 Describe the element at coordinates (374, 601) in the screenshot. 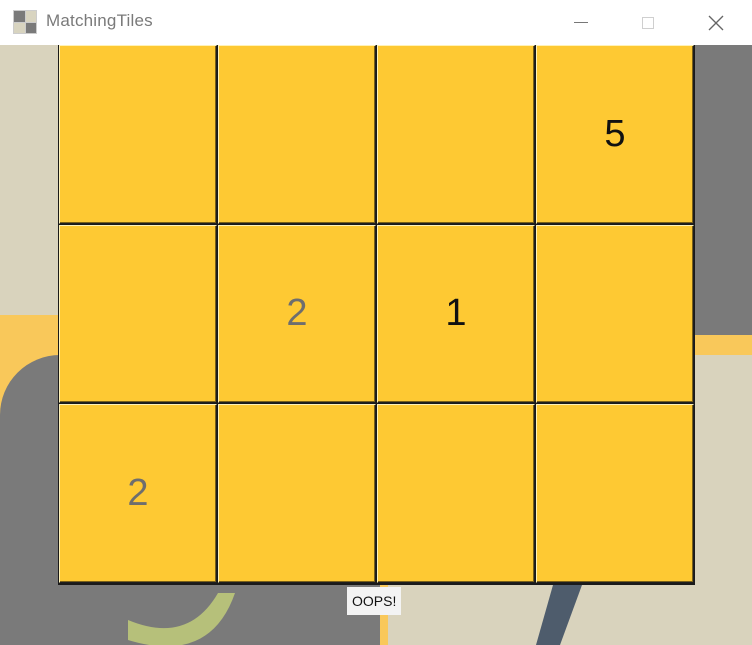

I see `status-message: OOPS!` at that location.